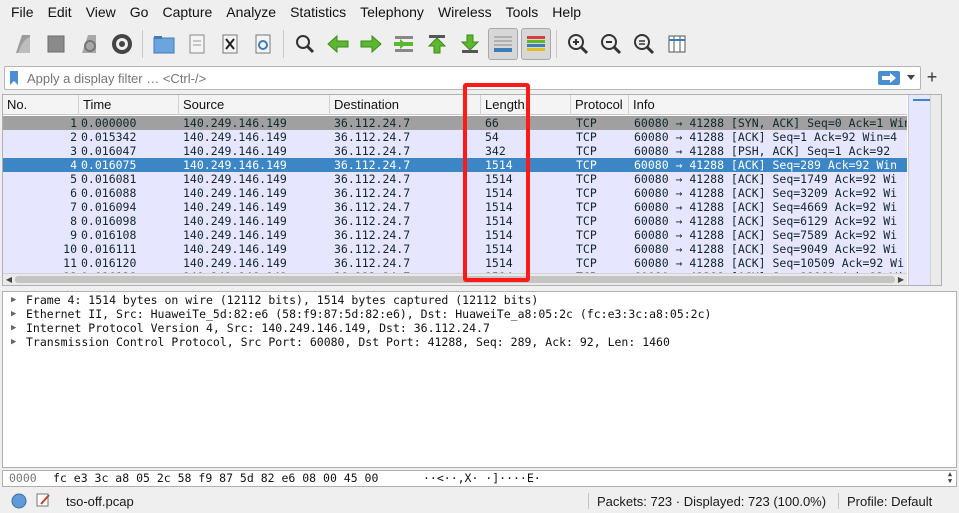 This screenshot has height=513, width=959. I want to click on bytes-ascii: ··<··,X· ·]····E·, so click(482, 478).